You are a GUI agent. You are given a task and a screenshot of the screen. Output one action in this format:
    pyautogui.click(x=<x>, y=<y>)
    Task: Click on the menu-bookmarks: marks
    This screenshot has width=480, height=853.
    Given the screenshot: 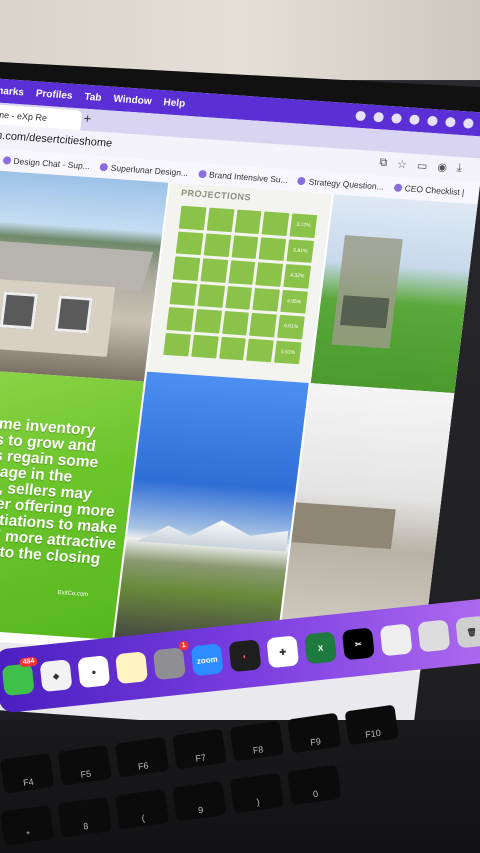 What is the action you would take?
    pyautogui.click(x=12, y=91)
    